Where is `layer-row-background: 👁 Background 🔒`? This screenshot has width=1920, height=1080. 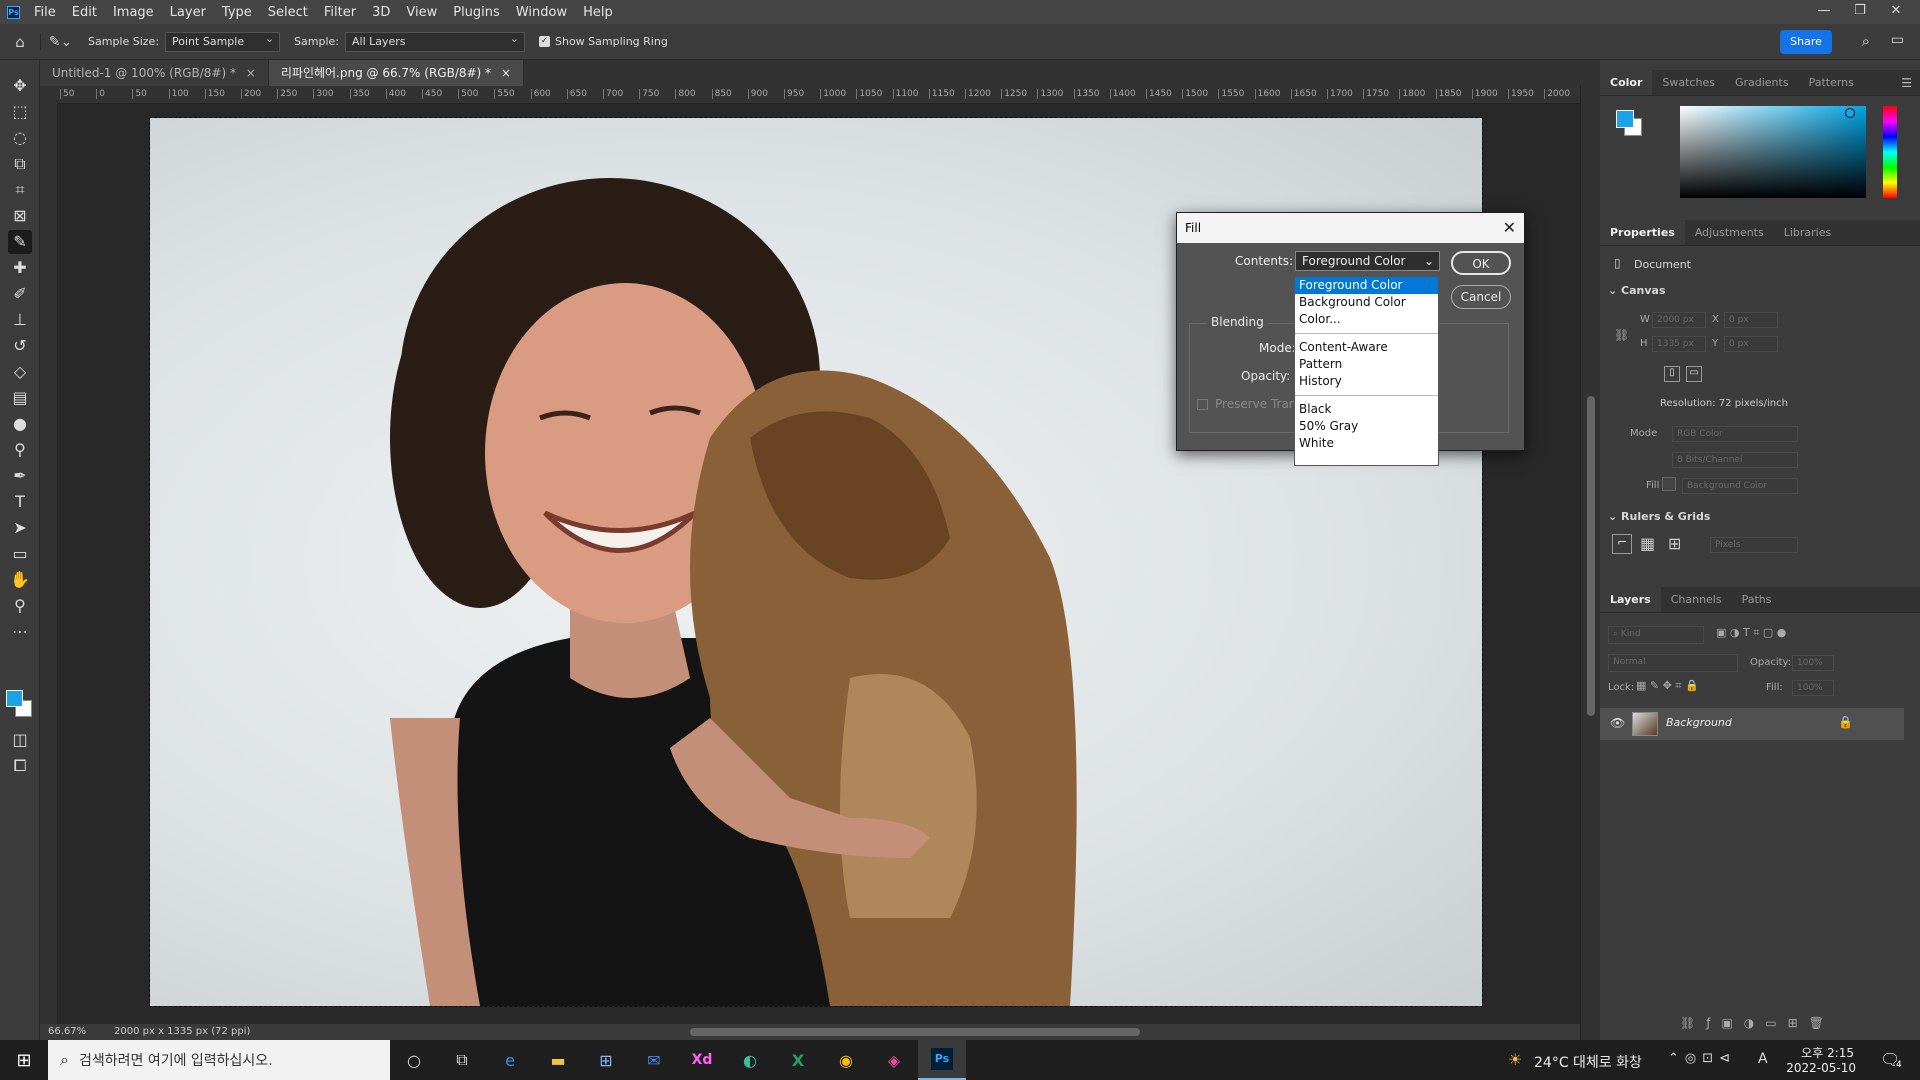 layer-row-background: 👁 Background 🔒 is located at coordinates (1752, 724).